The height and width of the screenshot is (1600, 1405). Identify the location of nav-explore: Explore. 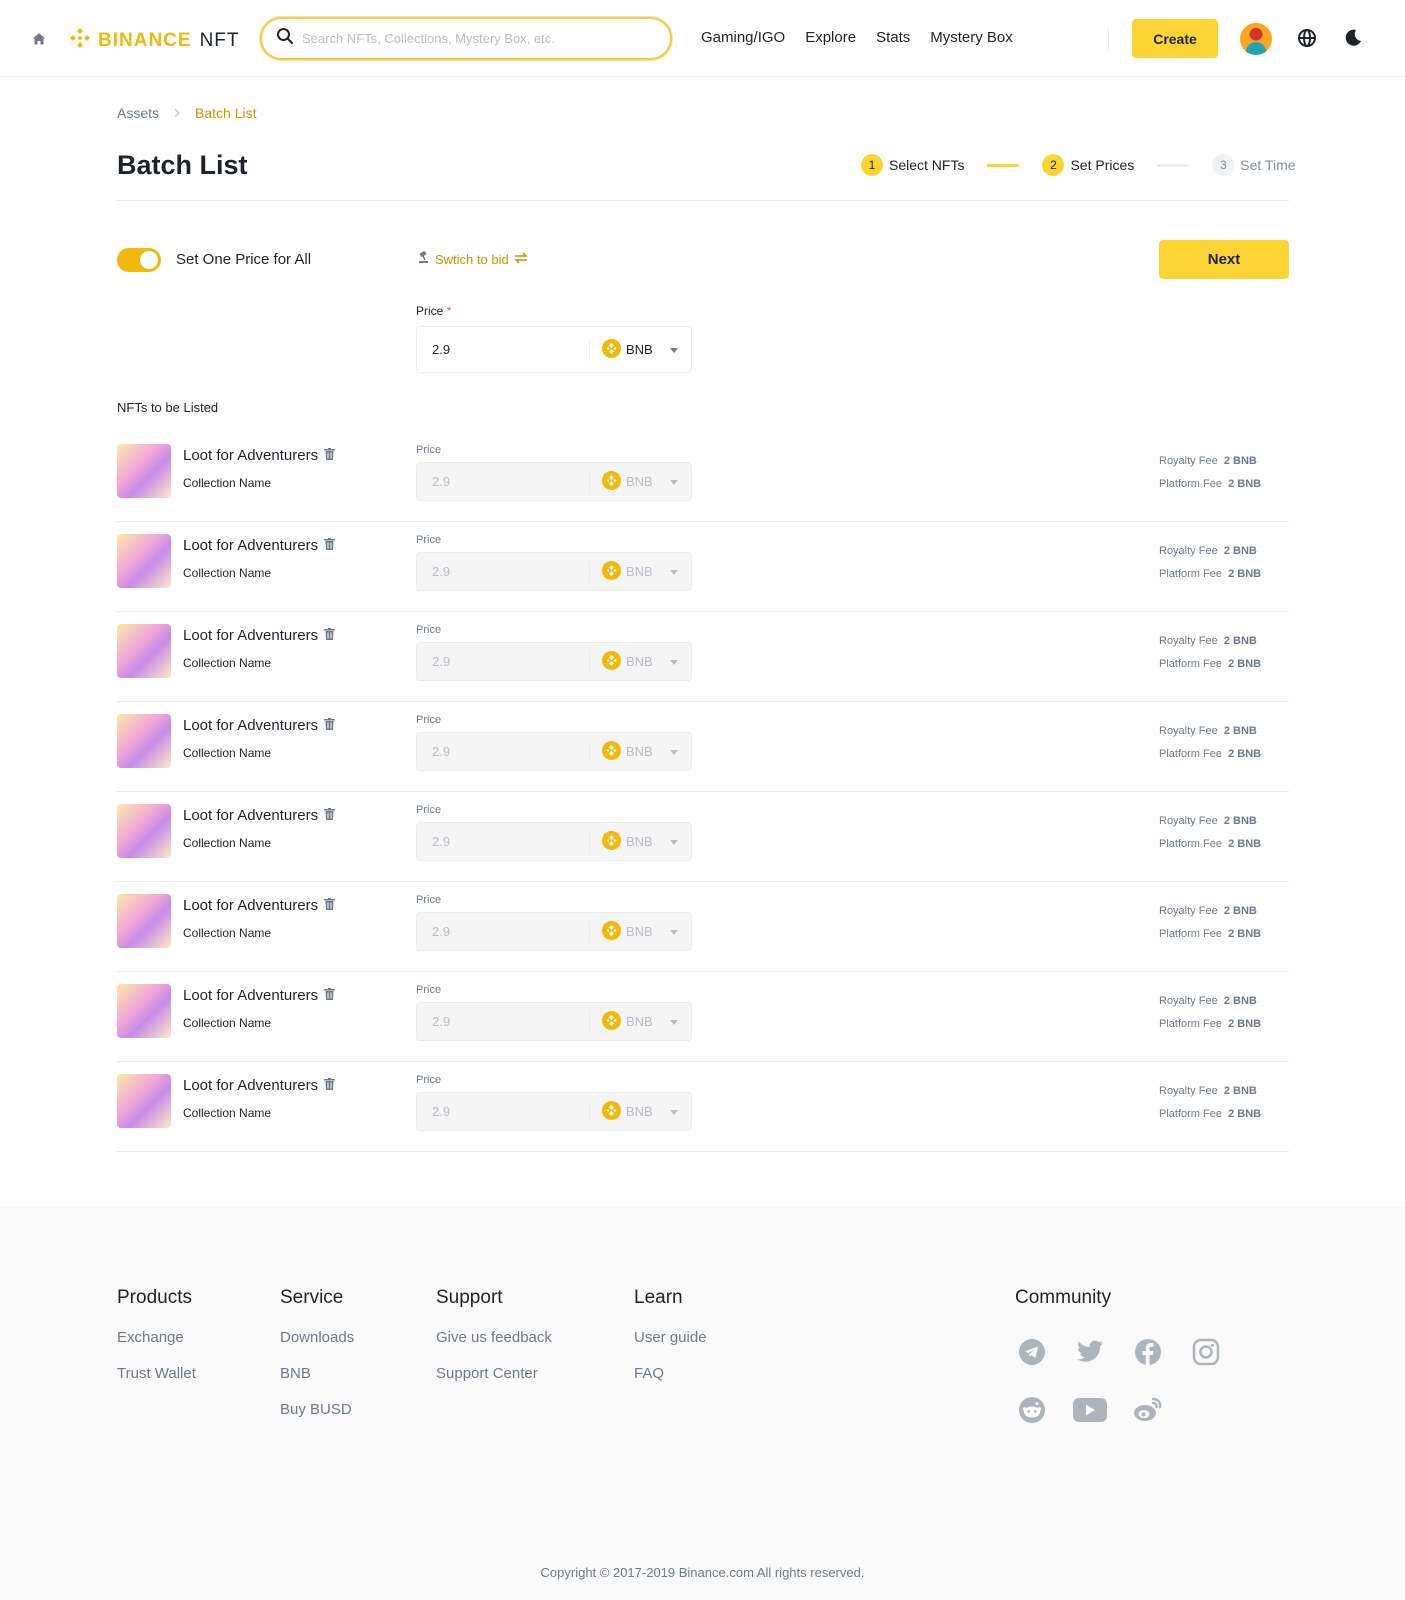
(830, 37).